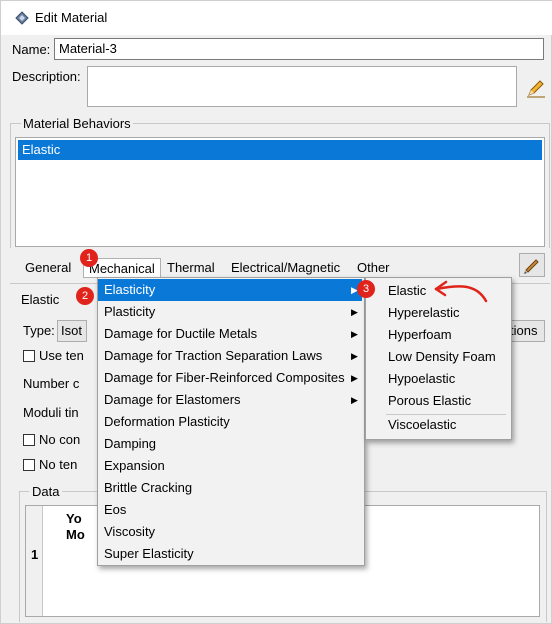 This screenshot has width=552, height=624. I want to click on annotation-arrow-icon, so click(461, 291).